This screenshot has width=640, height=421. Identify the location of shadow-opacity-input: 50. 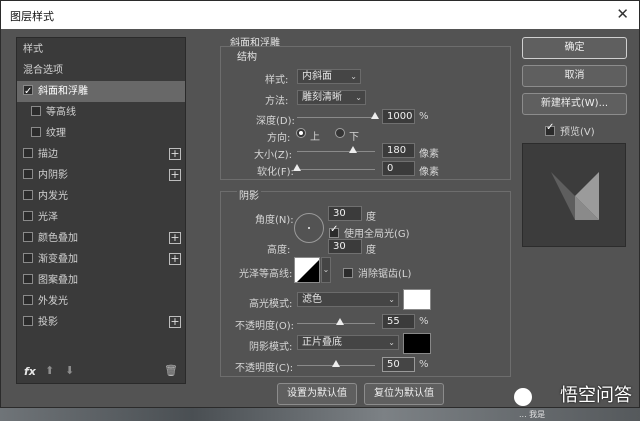
(398, 364).